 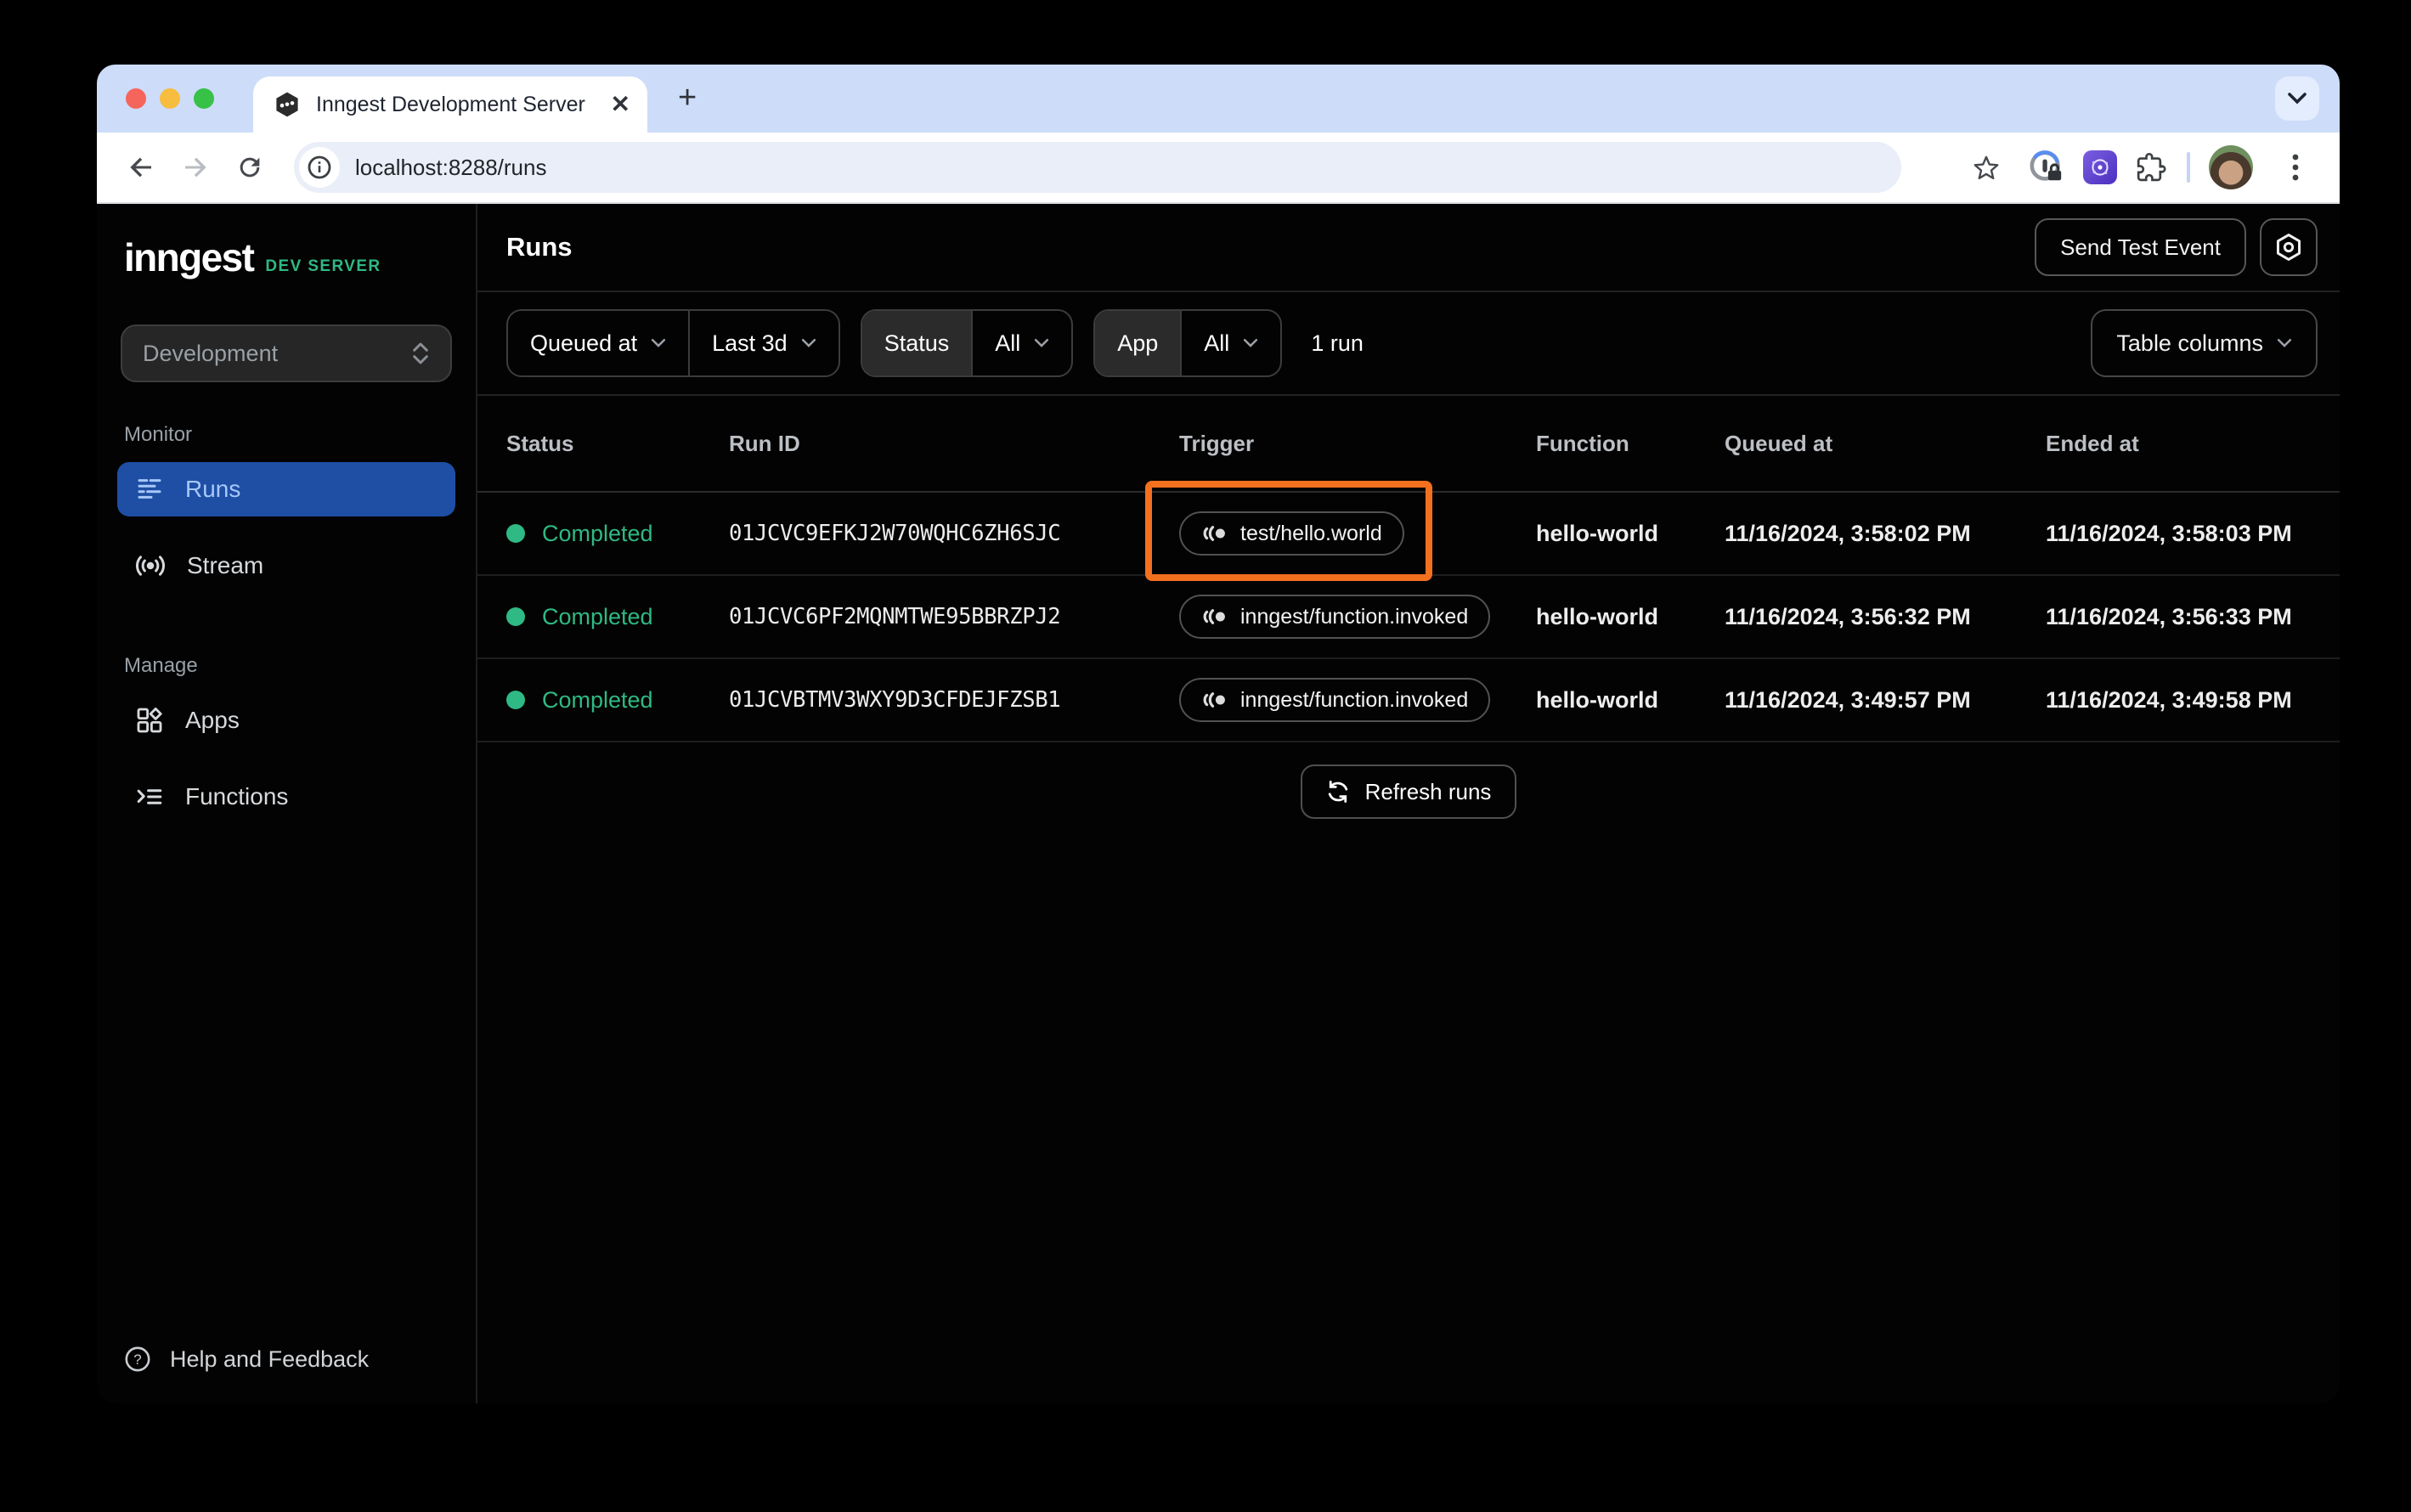 I want to click on tab-title: Inngest Development Server, so click(x=450, y=104).